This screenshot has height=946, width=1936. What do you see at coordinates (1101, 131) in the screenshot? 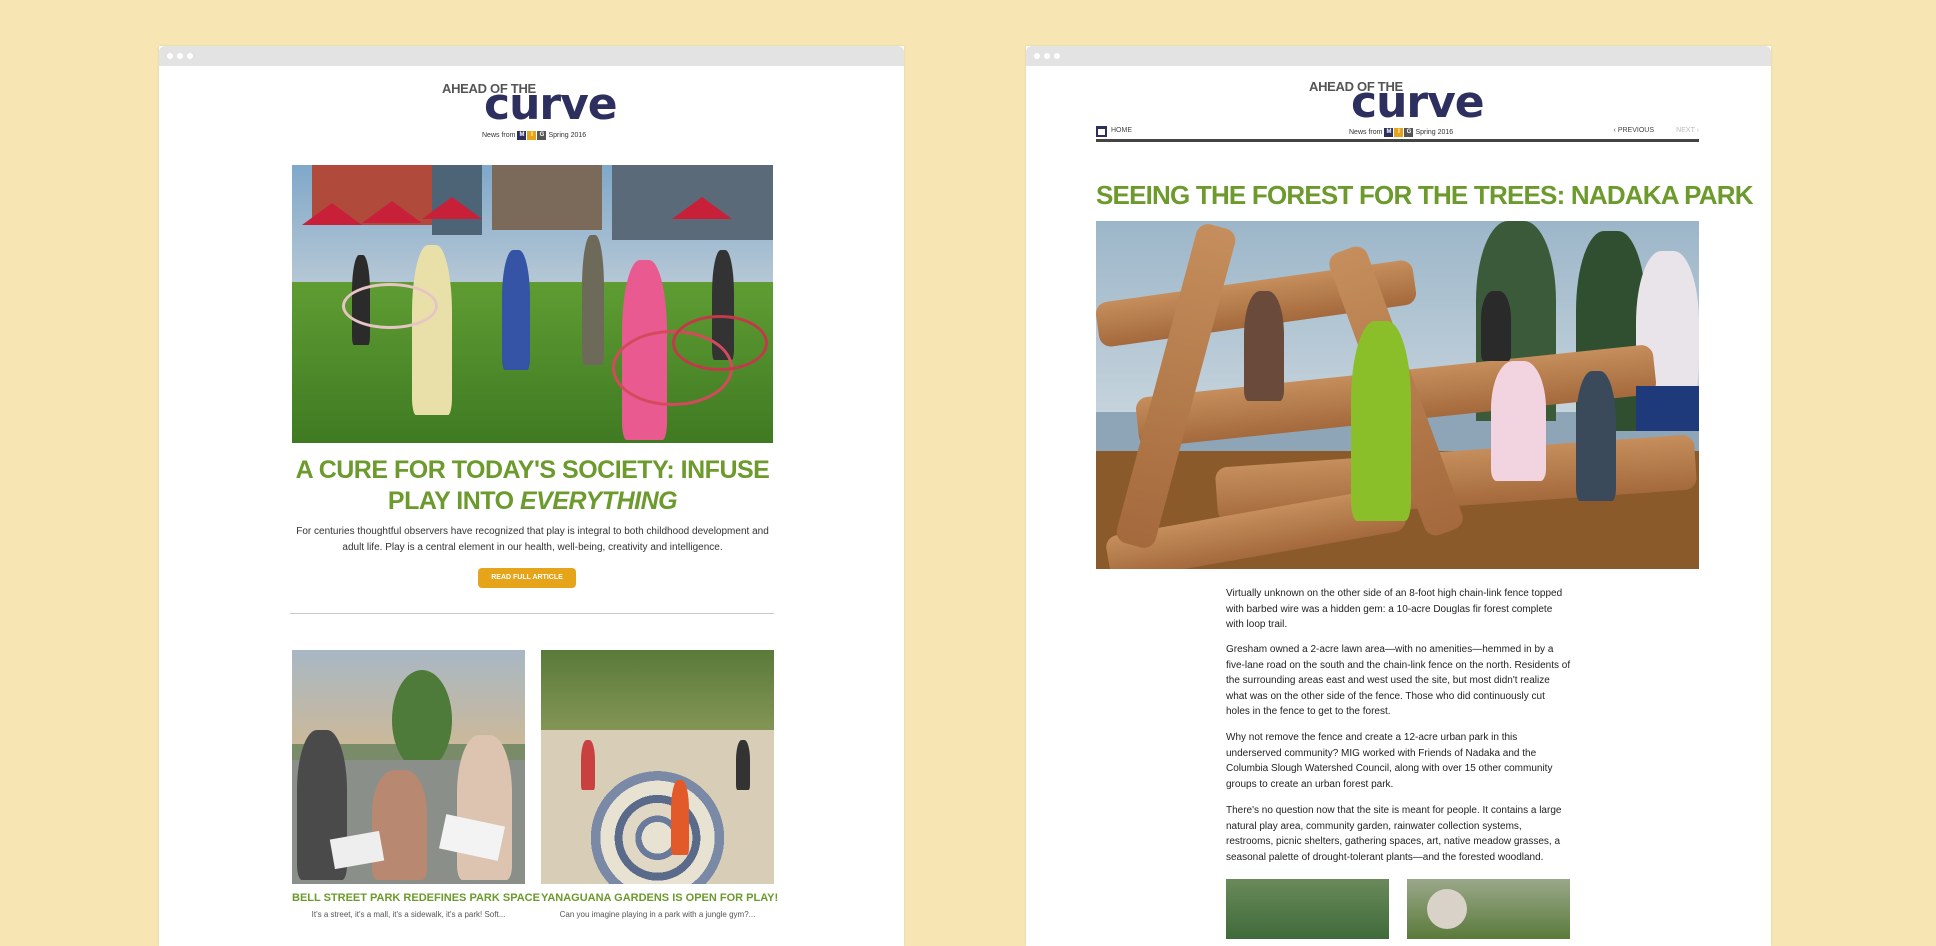
I see `home-icon` at bounding box center [1101, 131].